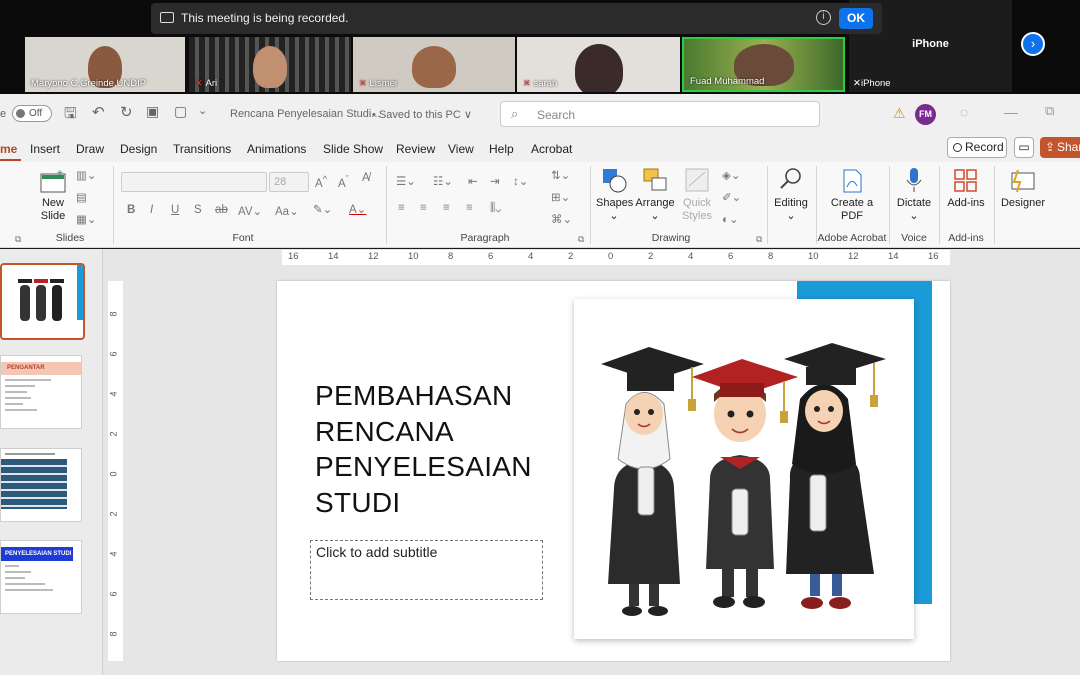 Image resolution: width=1080 pixels, height=675 pixels. What do you see at coordinates (270, 64) in the screenshot?
I see `participant-tile: ✕ Ari` at bounding box center [270, 64].